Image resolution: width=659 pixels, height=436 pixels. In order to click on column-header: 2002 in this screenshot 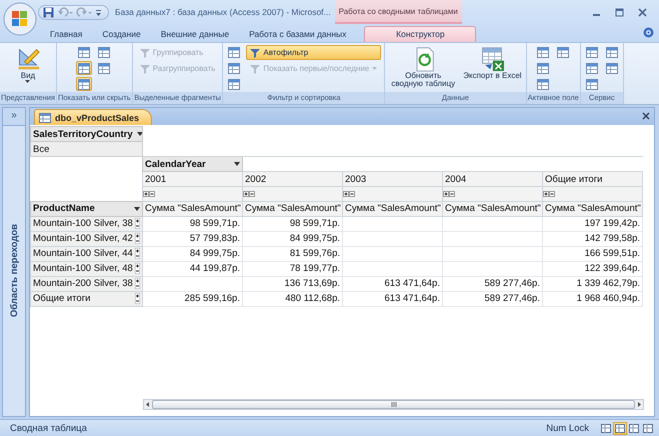, I will do `click(292, 179)`.